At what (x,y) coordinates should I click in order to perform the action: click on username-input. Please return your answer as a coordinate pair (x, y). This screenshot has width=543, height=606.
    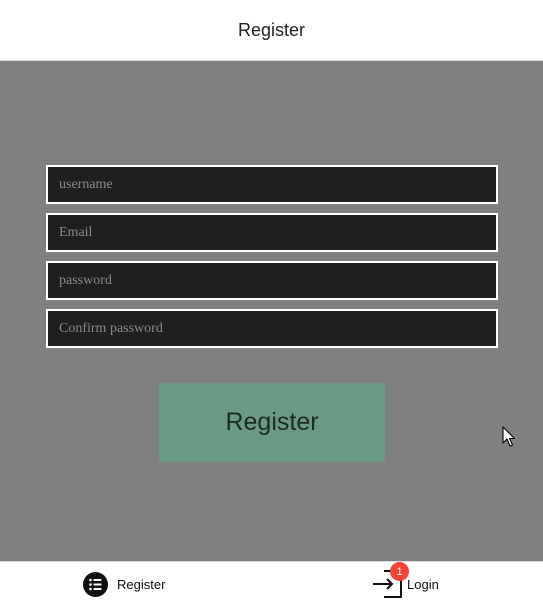
    Looking at the image, I should click on (272, 184).